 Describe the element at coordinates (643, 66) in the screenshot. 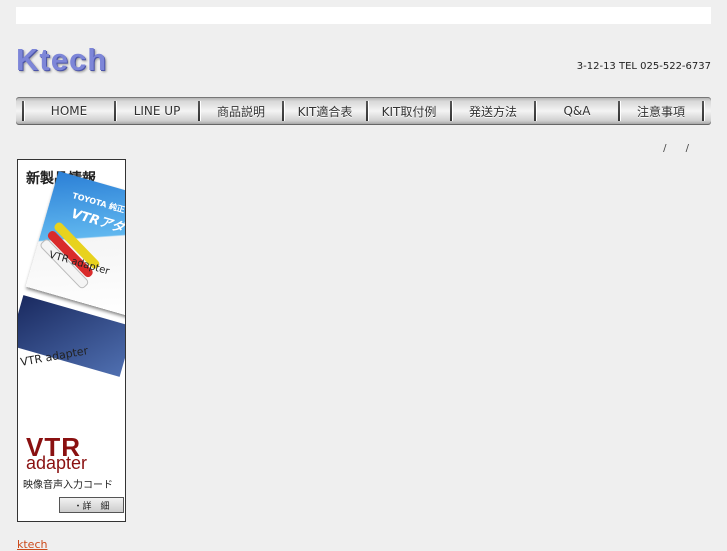

I see `address-tel: 3-12-13 TEL 025-522-6737` at that location.